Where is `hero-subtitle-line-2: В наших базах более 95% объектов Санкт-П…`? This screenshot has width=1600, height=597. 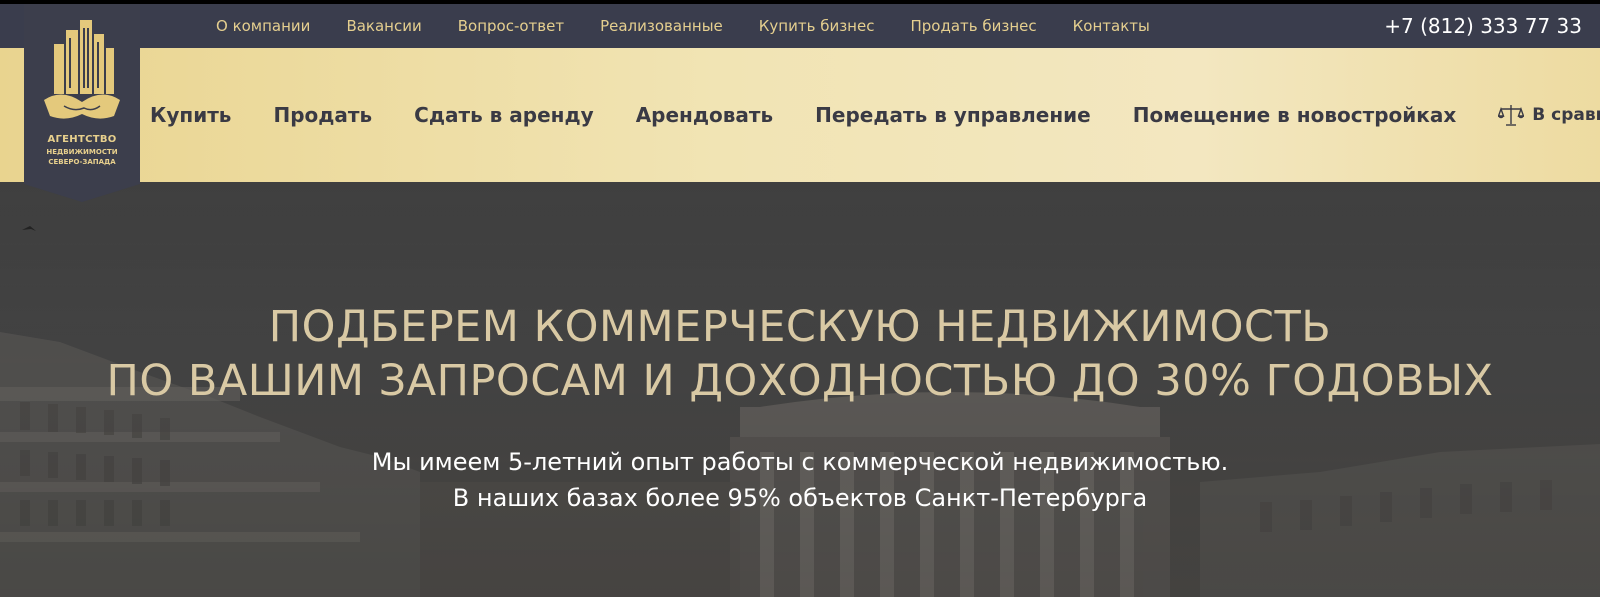 hero-subtitle-line-2: В наших базах более 95% объектов Санкт-П… is located at coordinates (800, 498).